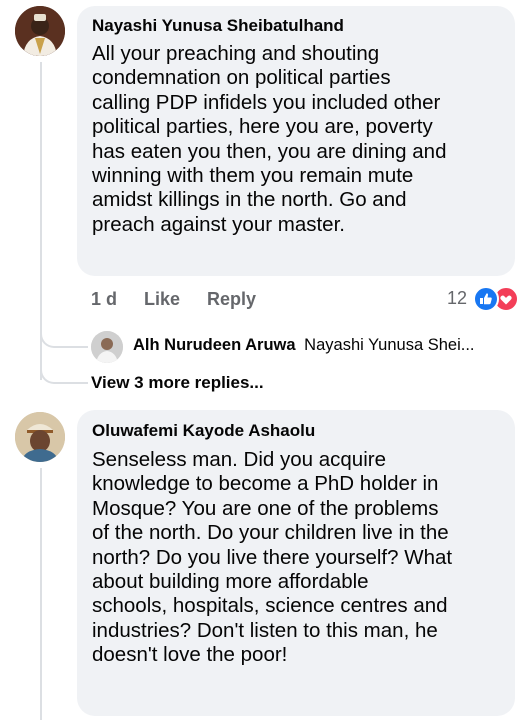  Describe the element at coordinates (253, 176) in the screenshot. I see `comment-line: winning with them you remain mute` at that location.